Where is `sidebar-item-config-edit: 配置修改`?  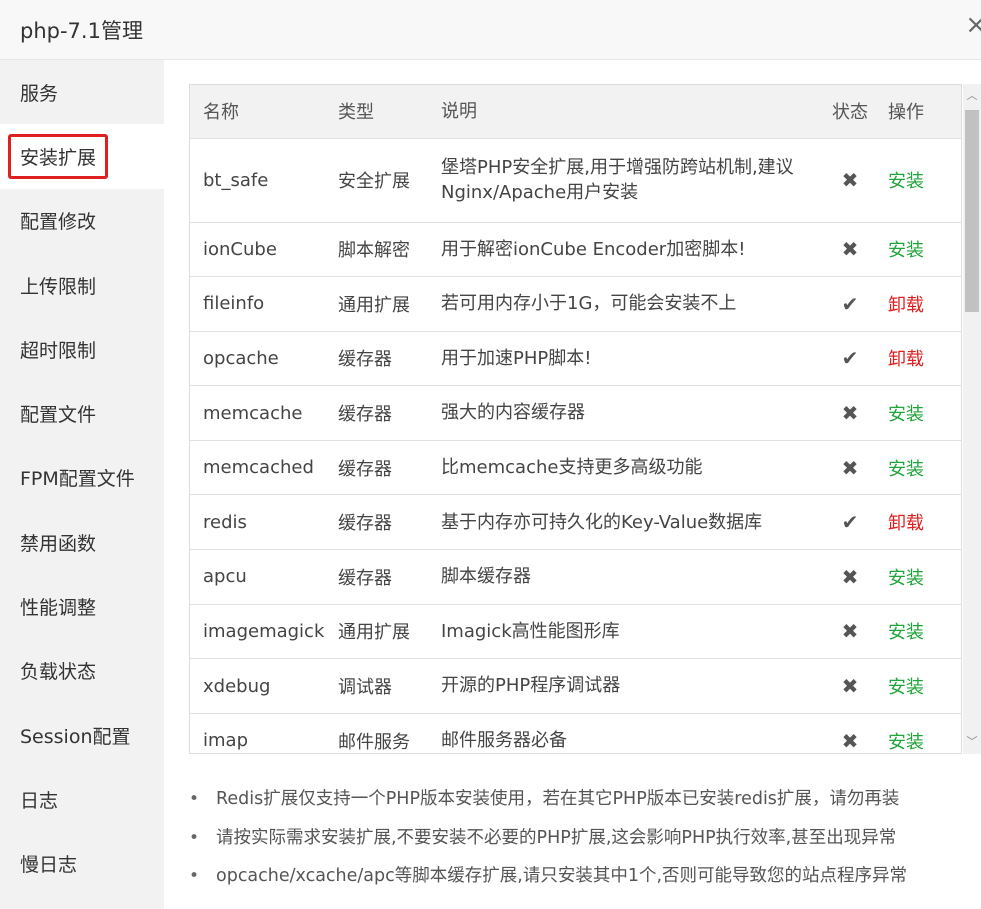 sidebar-item-config-edit: 配置修改 is located at coordinates (82, 221).